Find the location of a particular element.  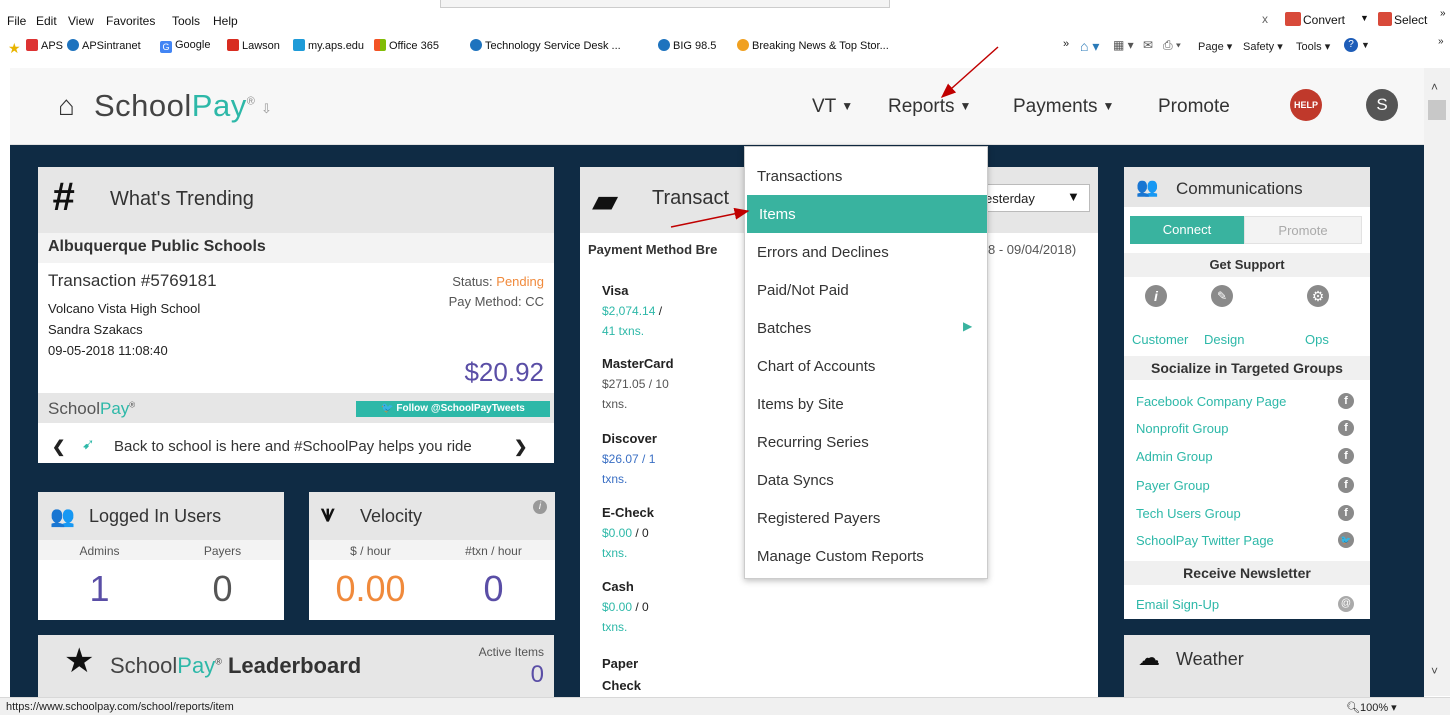

annotation-arrows is located at coordinates (834, 137).